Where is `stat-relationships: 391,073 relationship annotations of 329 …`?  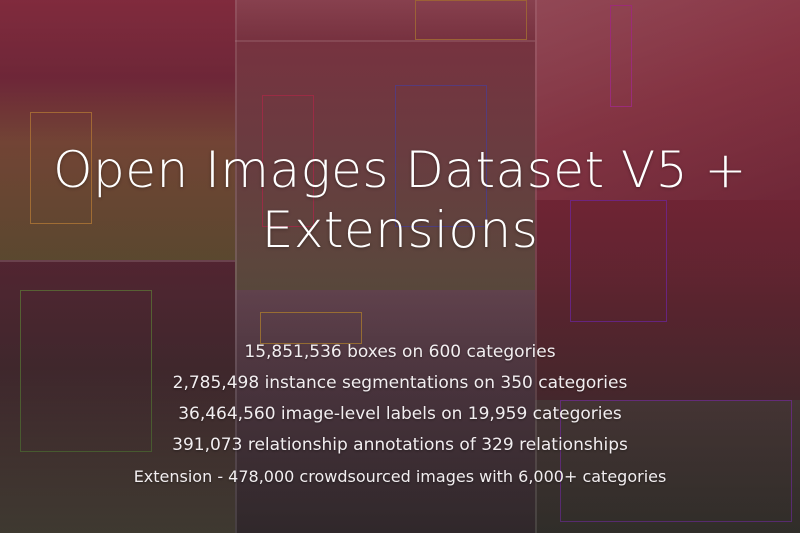
stat-relationships: 391,073 relationship annotations of 329 … is located at coordinates (400, 445).